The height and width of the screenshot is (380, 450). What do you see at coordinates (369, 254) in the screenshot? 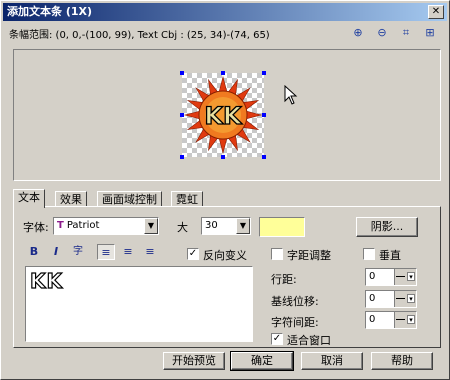
I see `vertical-checkbox` at bounding box center [369, 254].